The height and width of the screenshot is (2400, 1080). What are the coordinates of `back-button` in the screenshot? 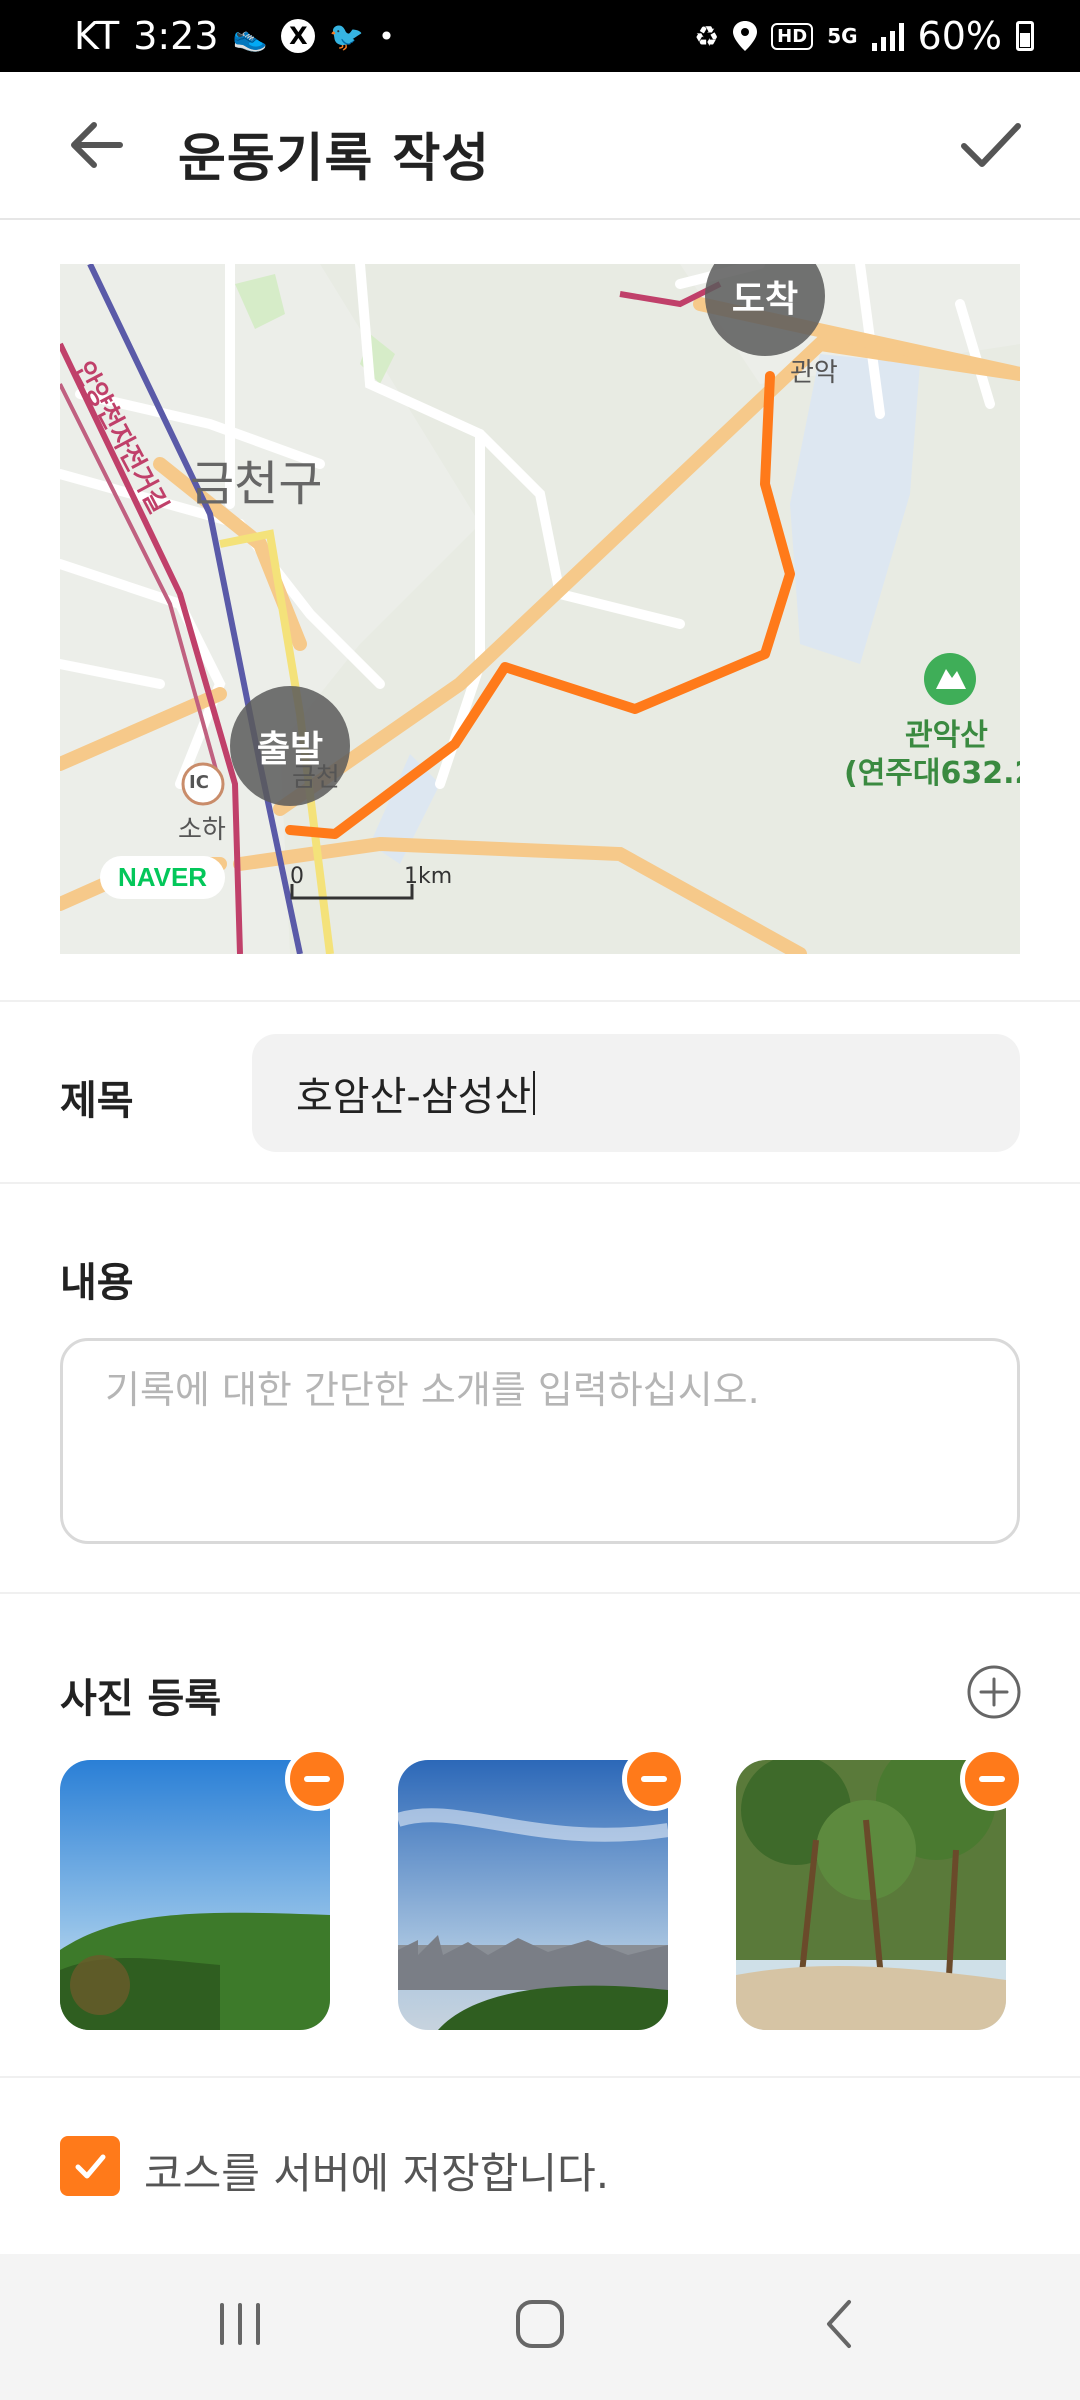 It's located at (100, 145).